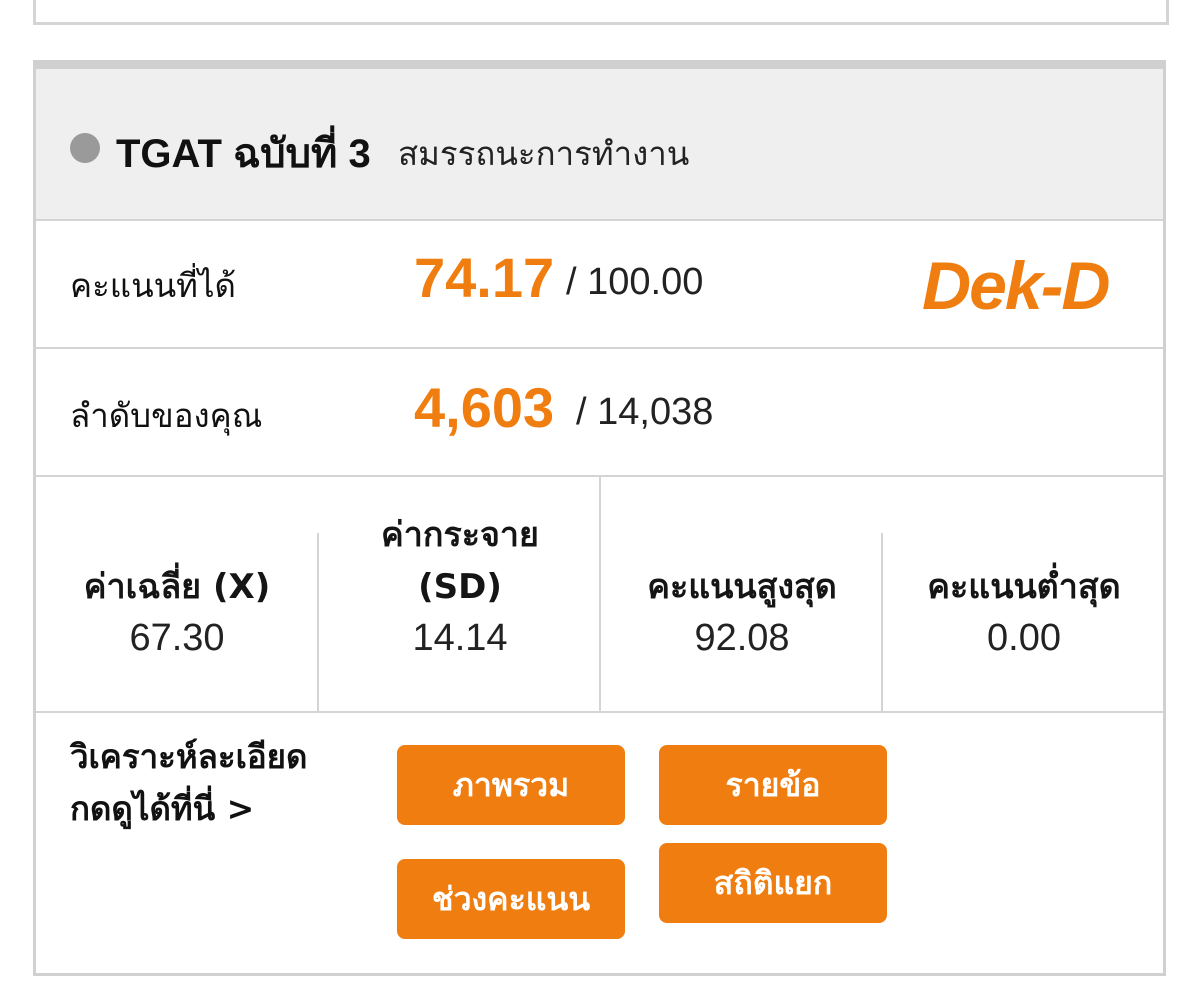  I want to click on stat-sd-label-line2: (SD), so click(460, 587).